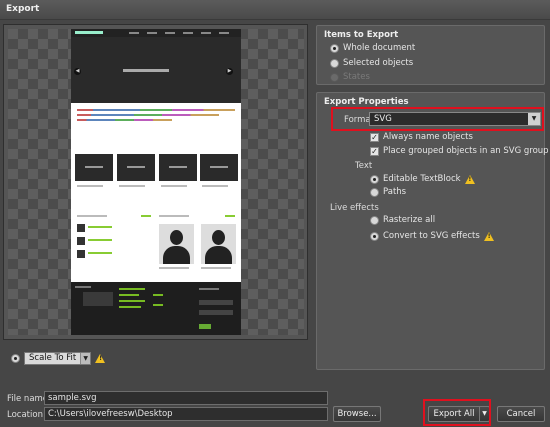  I want to click on properties-panel-title: Export Properties, so click(366, 102).